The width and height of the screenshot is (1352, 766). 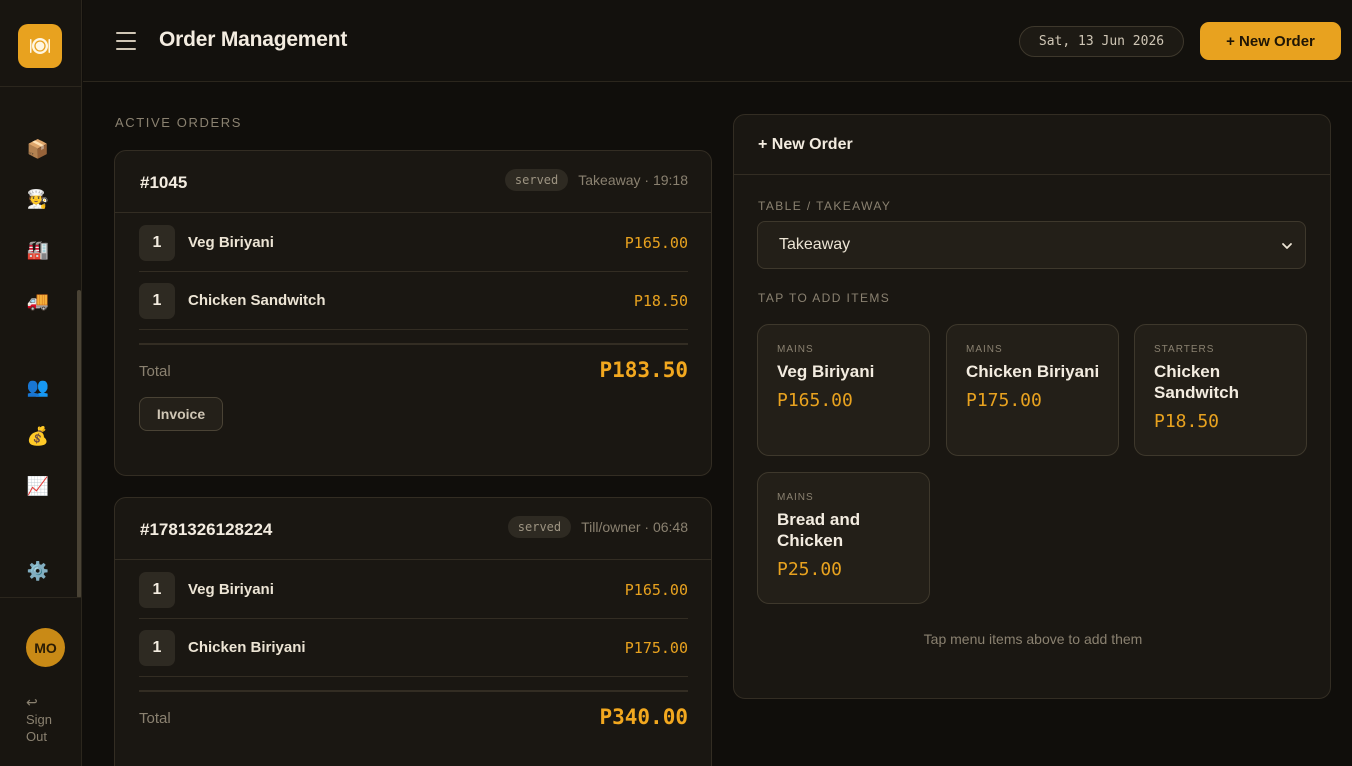 What do you see at coordinates (38, 149) in the screenshot?
I see `inventory-icon: 📦` at bounding box center [38, 149].